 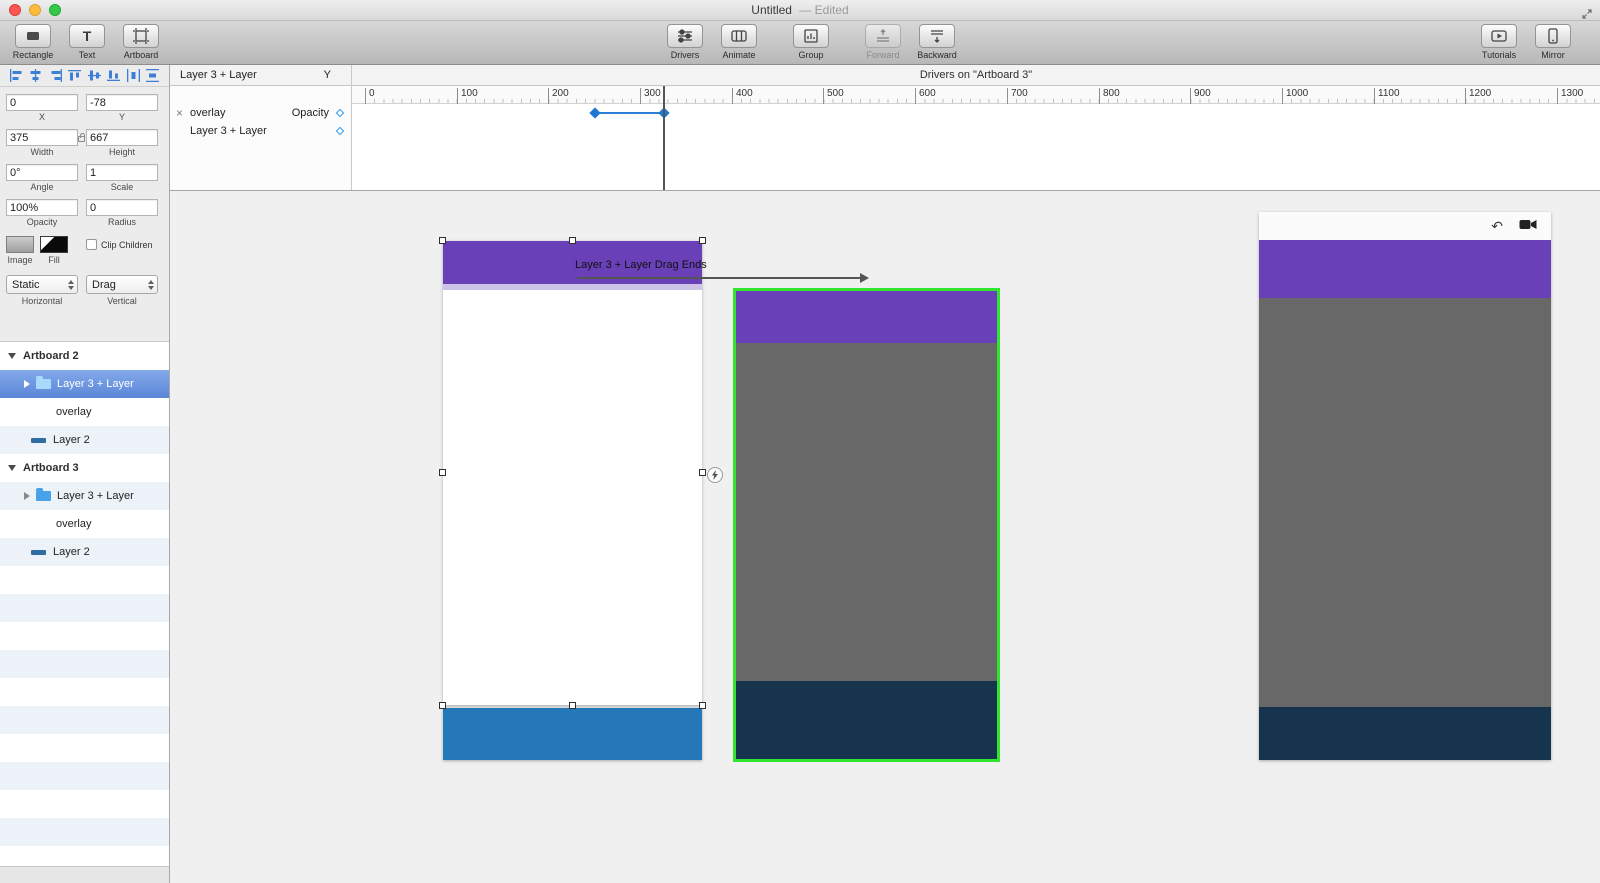 I want to click on artboard2-footer-layer, so click(x=572, y=734).